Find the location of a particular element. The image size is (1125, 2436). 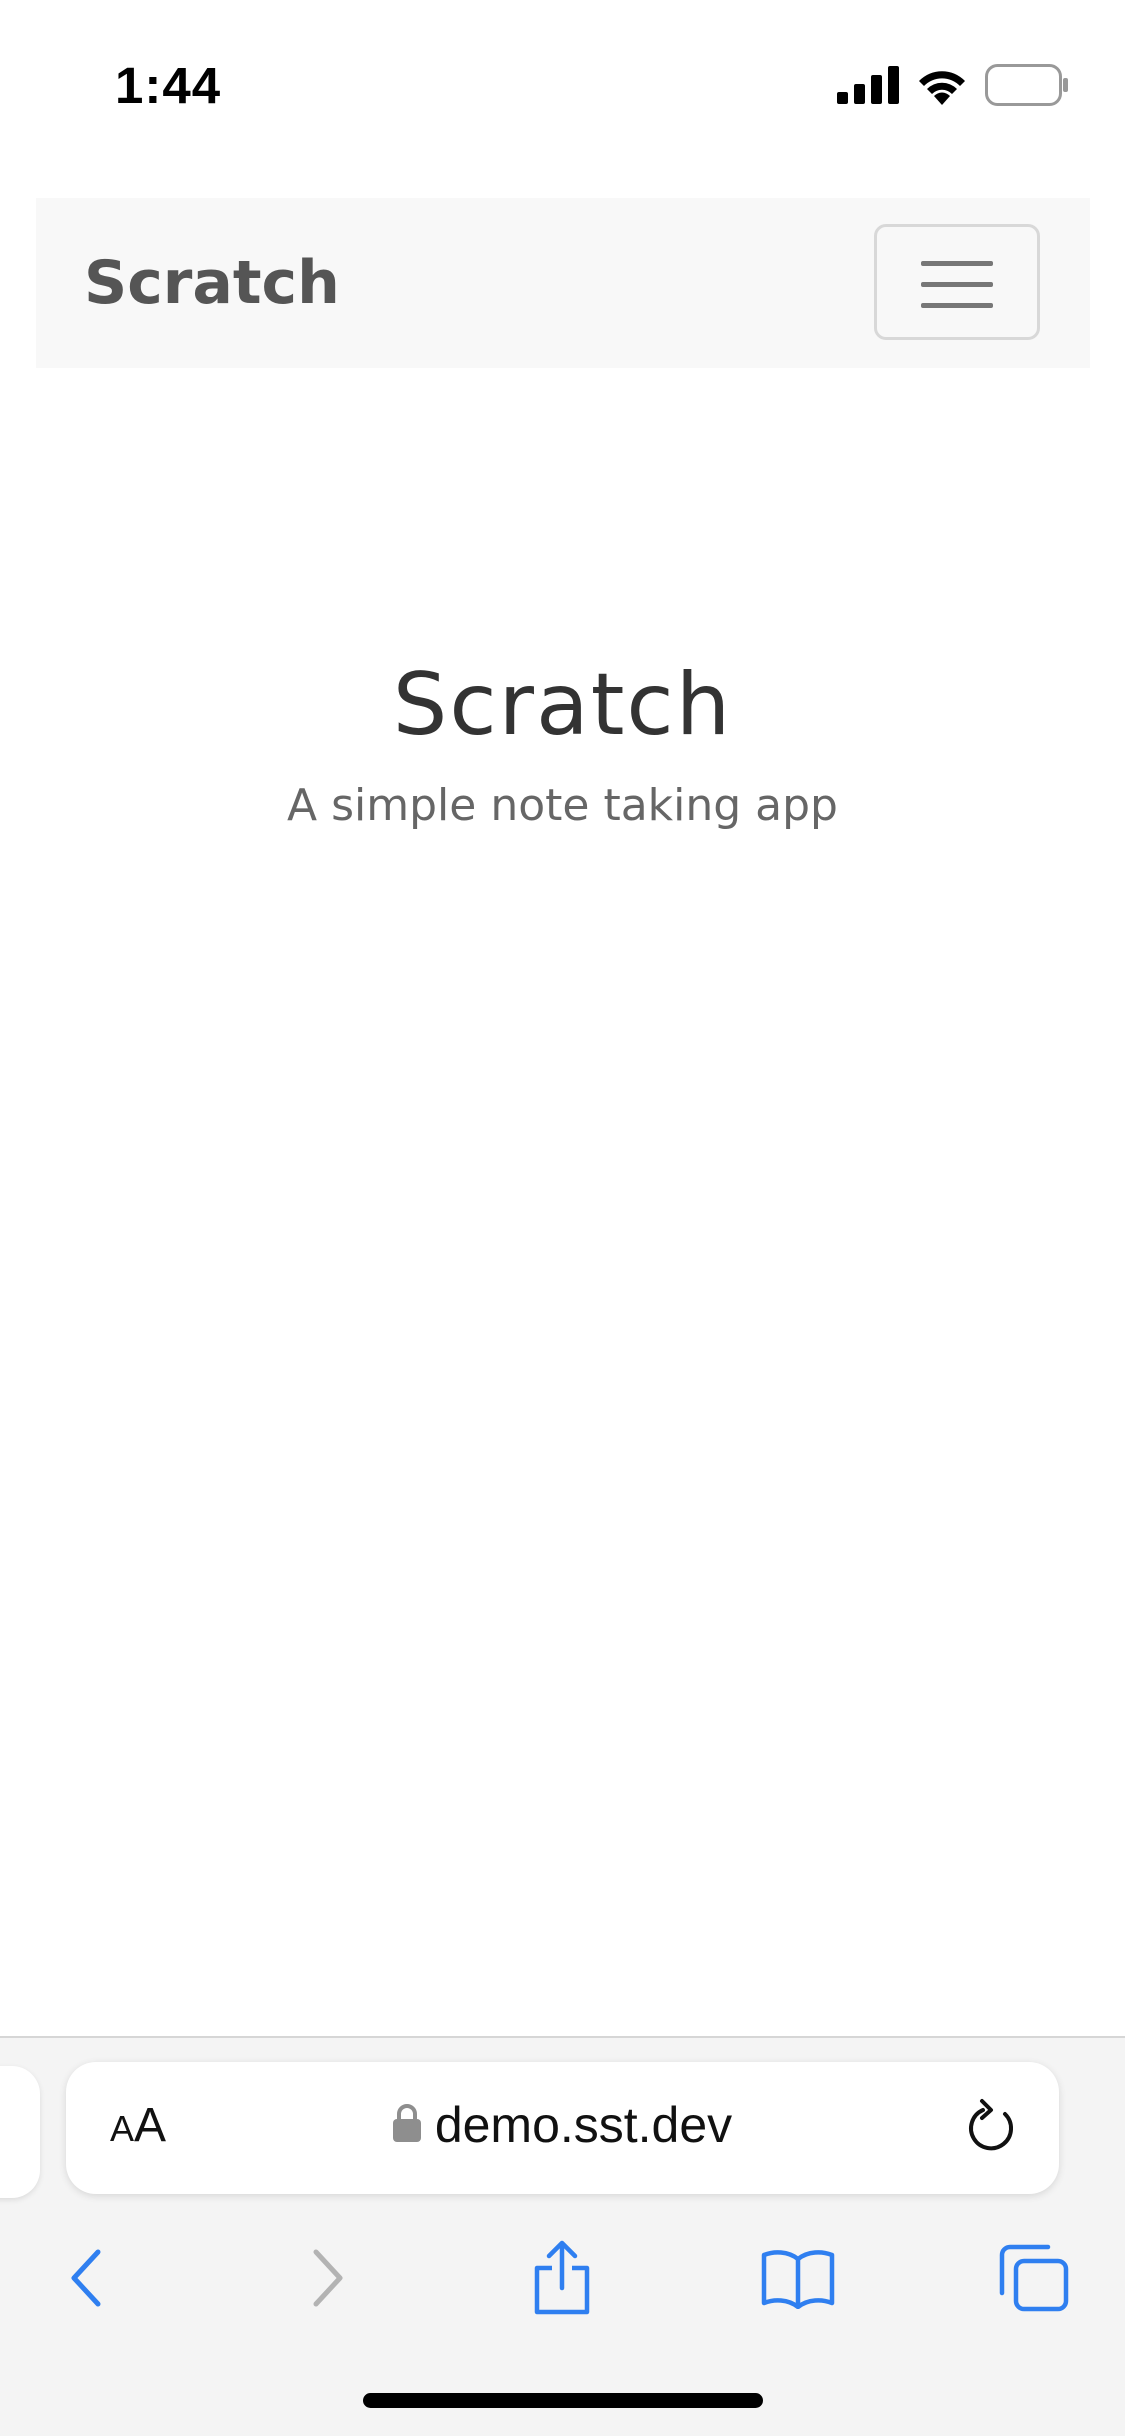

navbar-toggle-button is located at coordinates (957, 282).